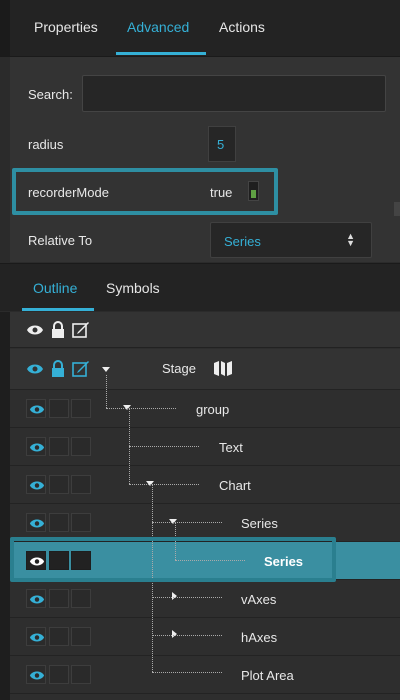 This screenshot has height=700, width=400. What do you see at coordinates (350, 239) in the screenshot?
I see `select-arrows-icon: ▲ ▼` at bounding box center [350, 239].